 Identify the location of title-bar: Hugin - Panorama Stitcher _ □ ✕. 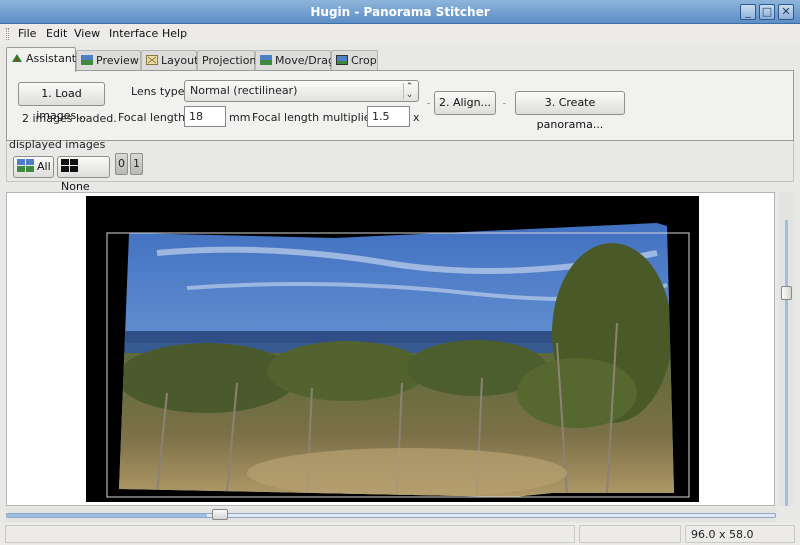
(400, 12).